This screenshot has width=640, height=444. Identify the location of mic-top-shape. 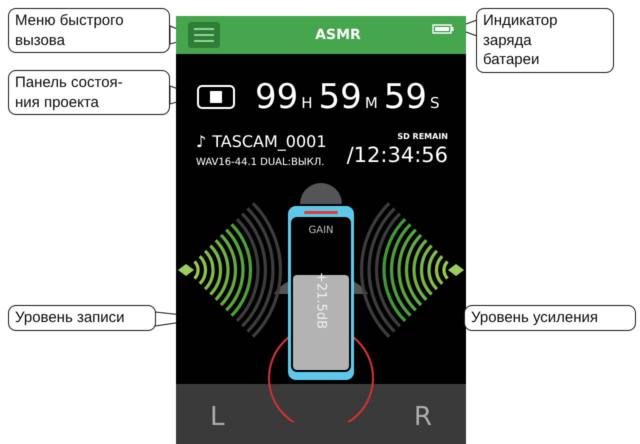
(321, 193).